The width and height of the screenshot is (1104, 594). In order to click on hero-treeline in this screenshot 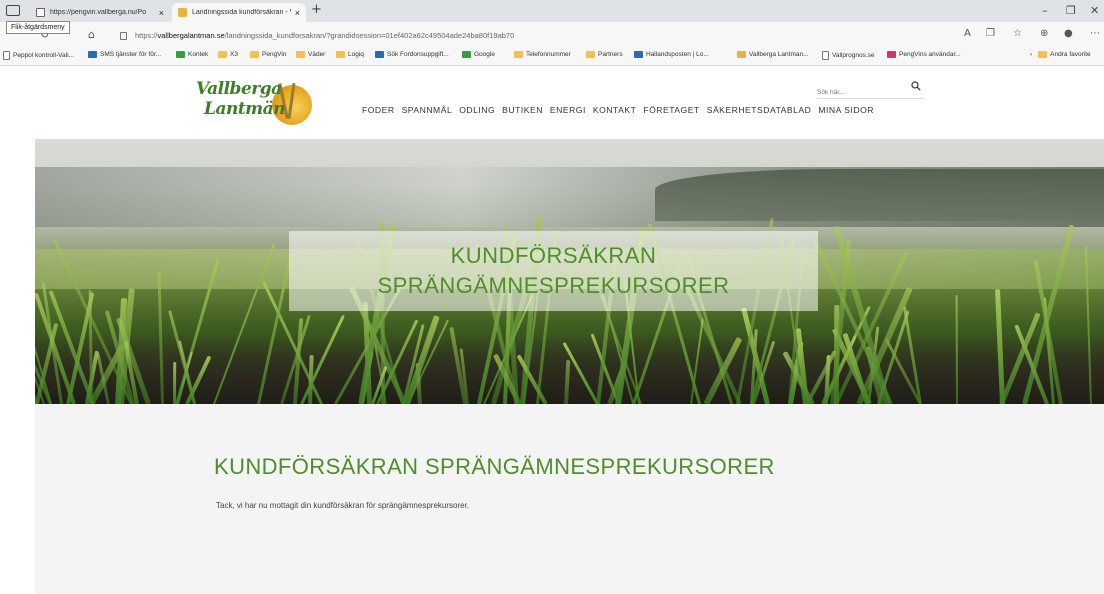, I will do `click(879, 195)`.